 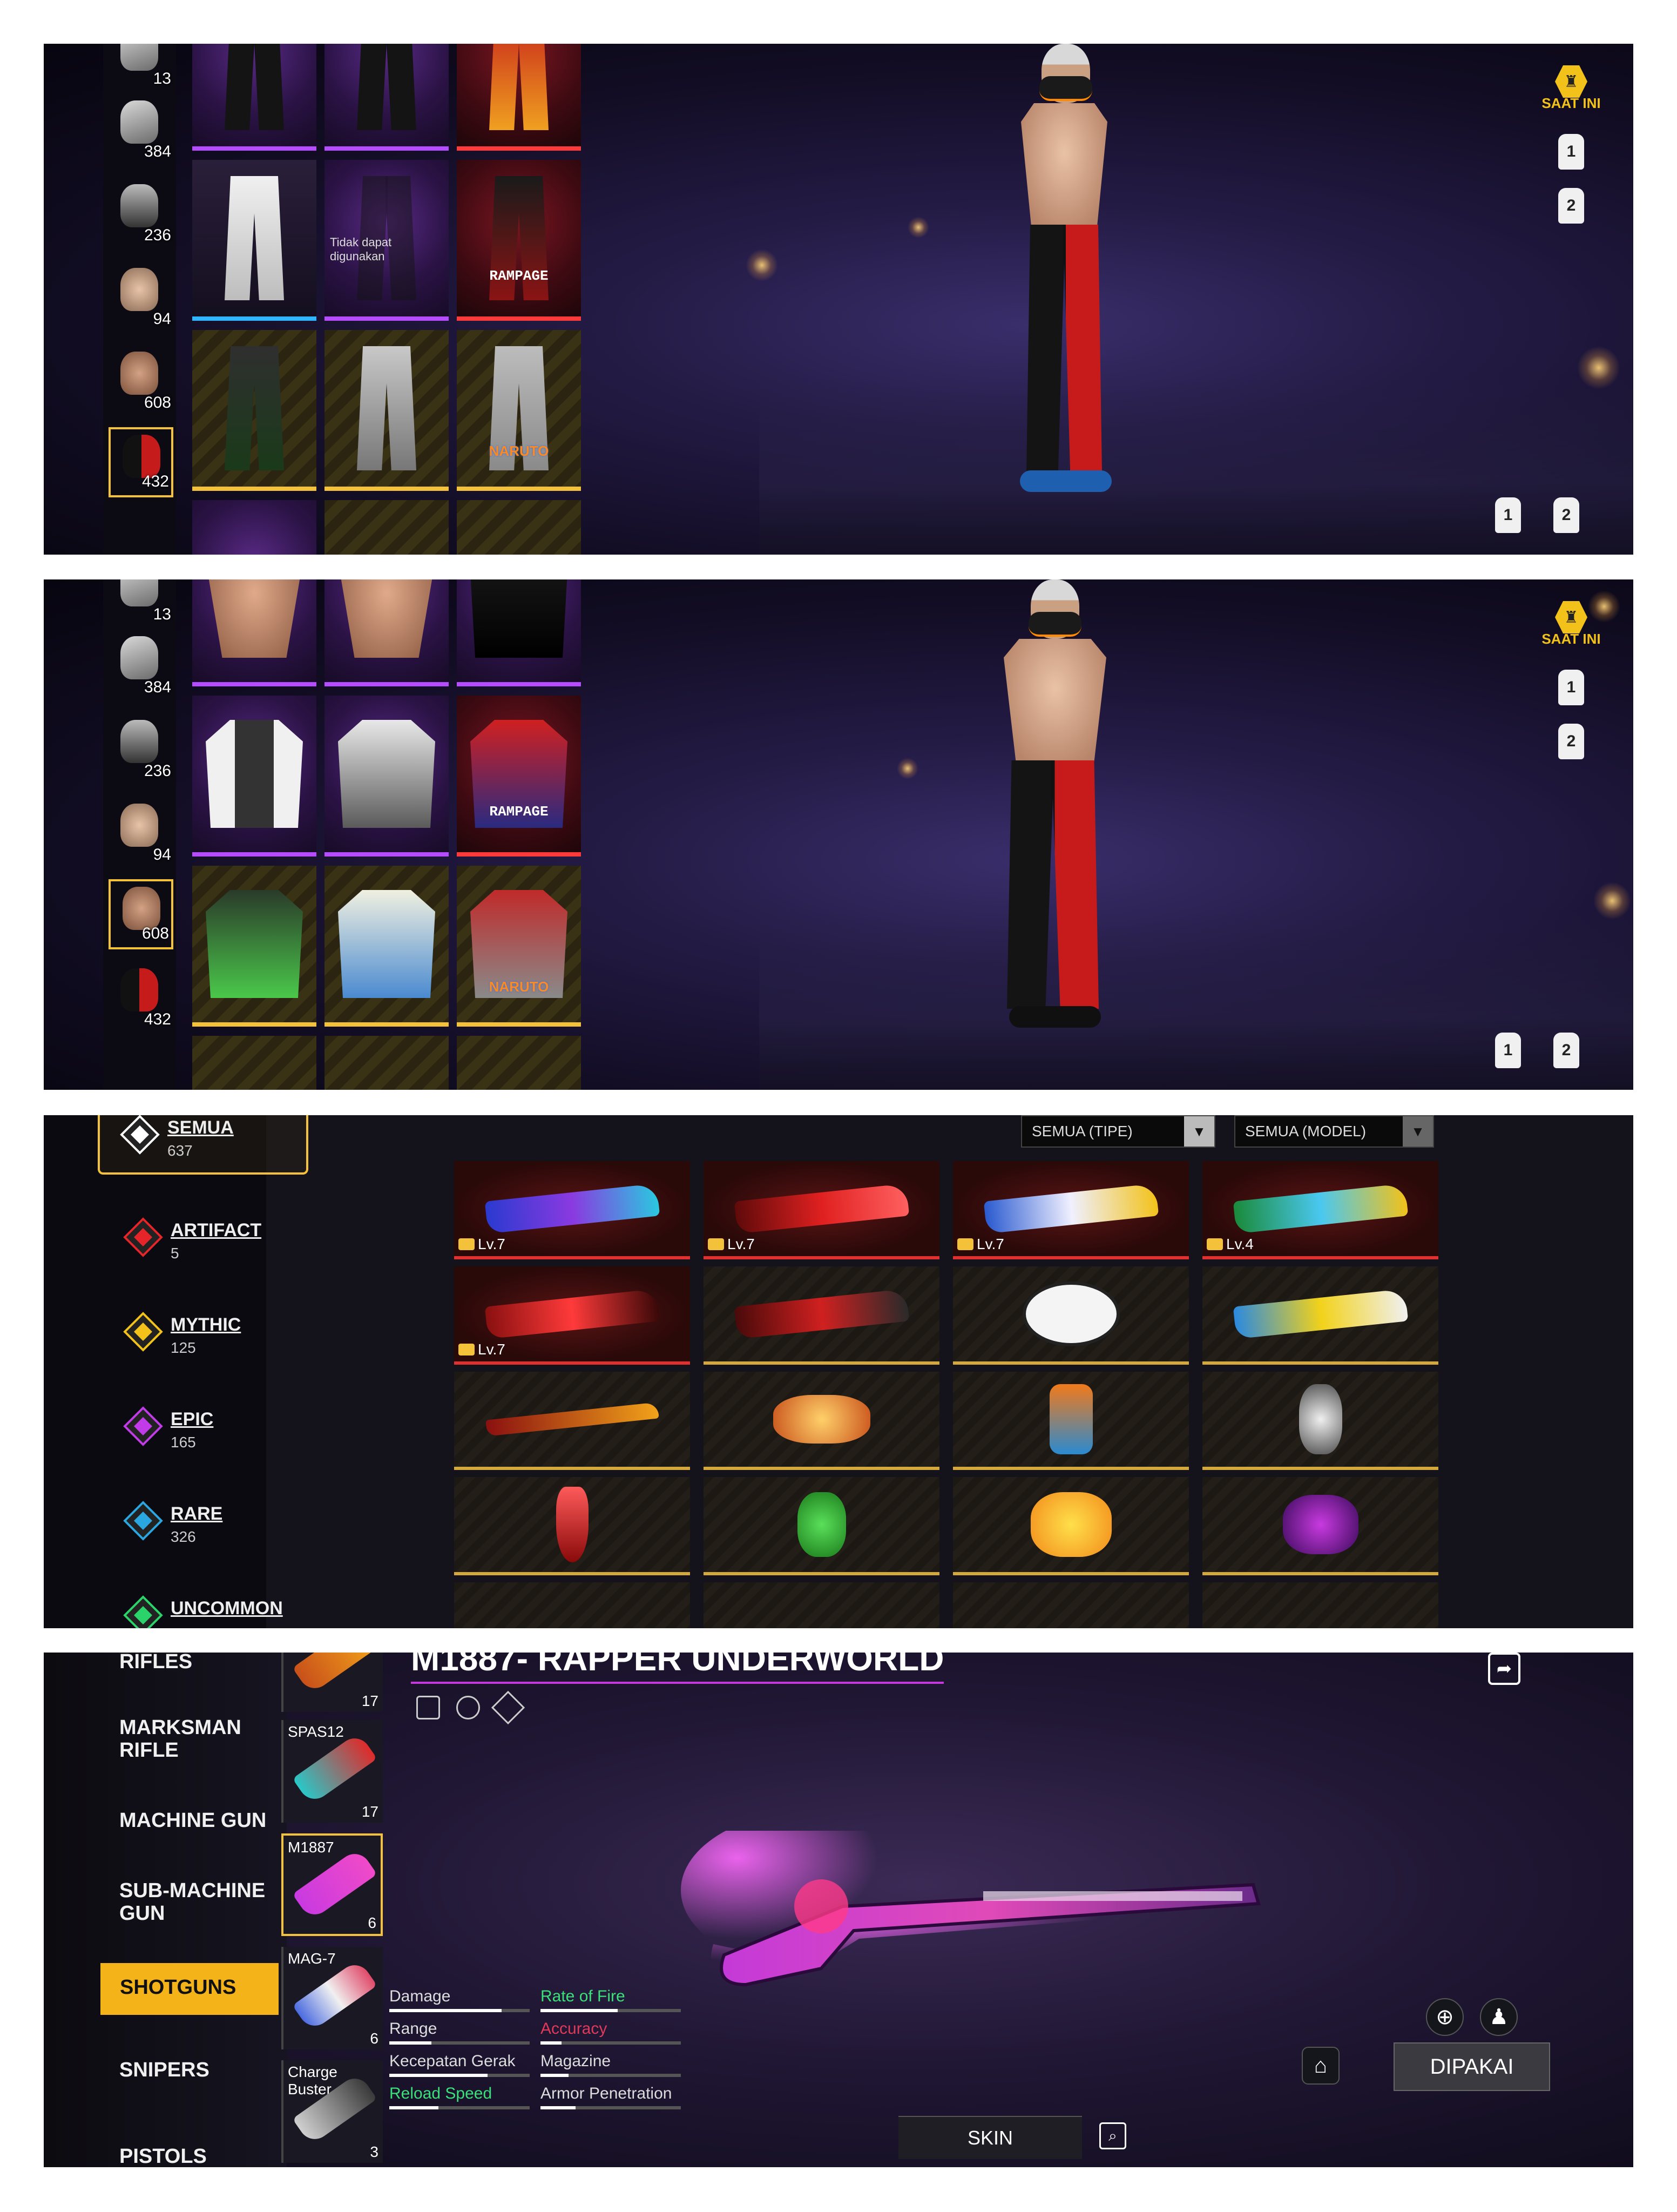 I want to click on weapon-list-item-selected: M1887 6, so click(x=332, y=1884).